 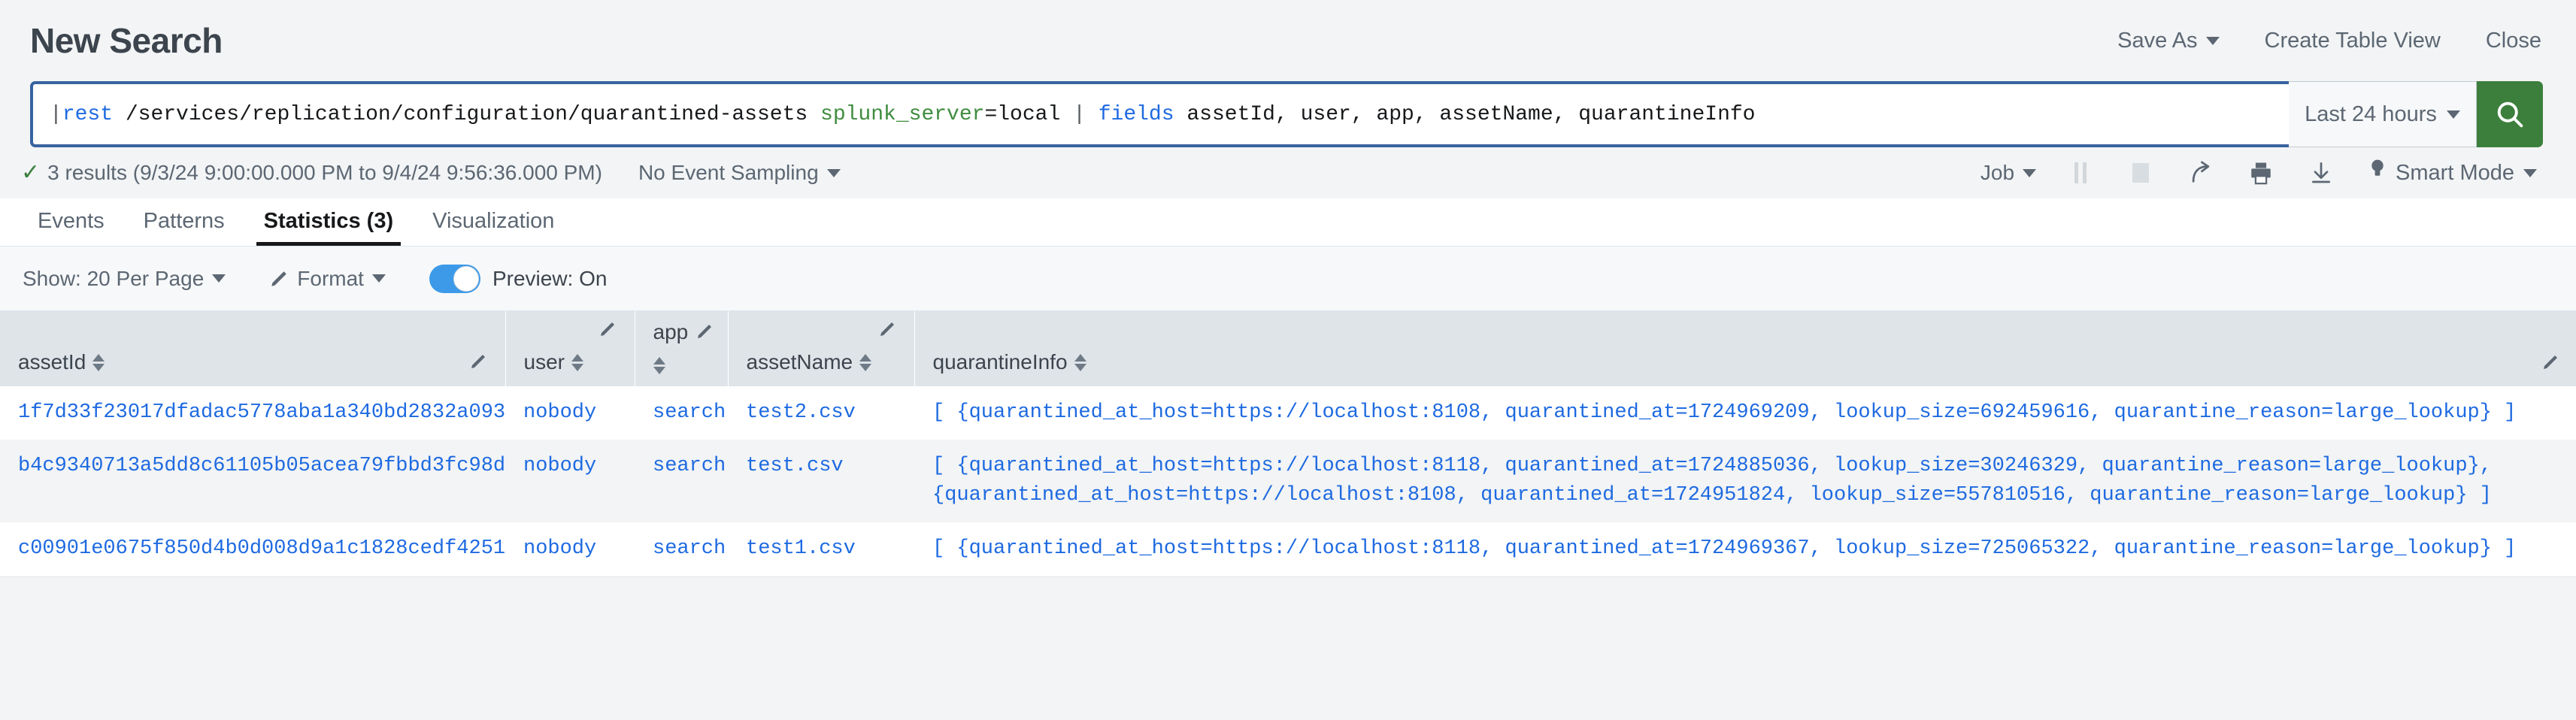 I want to click on job-dropdown: Job, so click(x=2008, y=173).